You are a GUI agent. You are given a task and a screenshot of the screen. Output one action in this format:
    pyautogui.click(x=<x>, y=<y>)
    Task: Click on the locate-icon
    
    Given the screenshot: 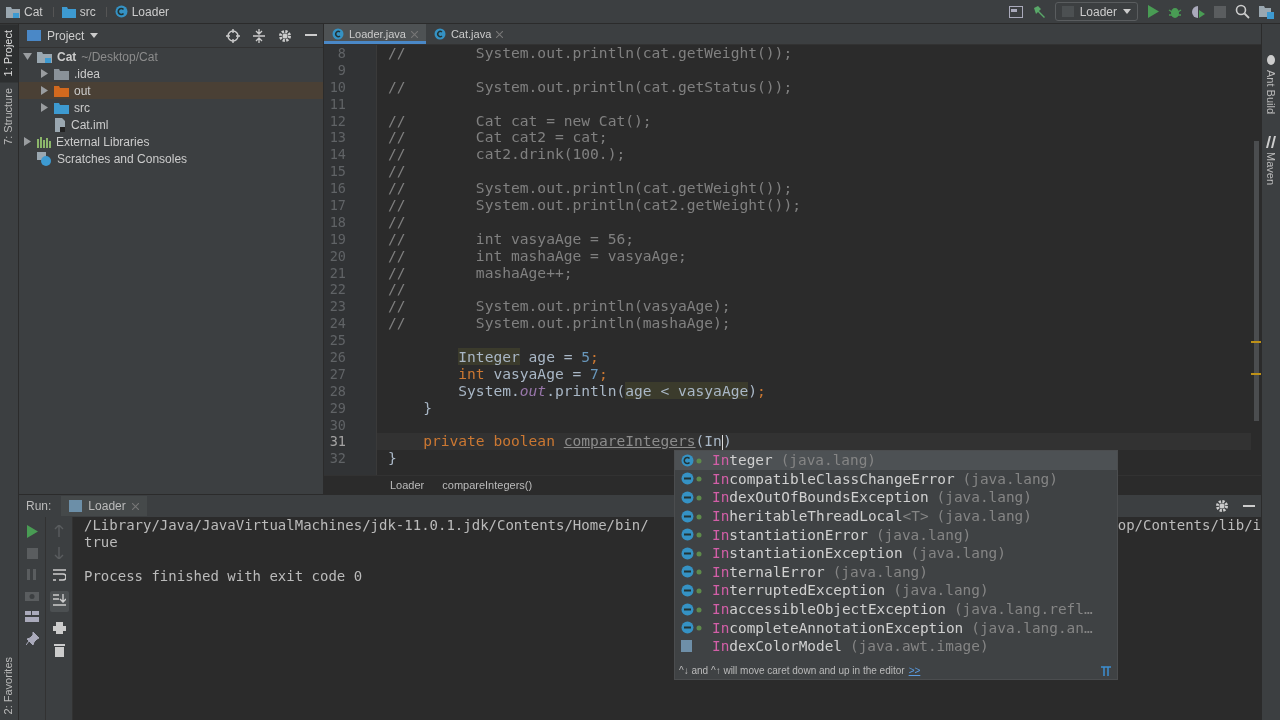 What is the action you would take?
    pyautogui.click(x=233, y=35)
    